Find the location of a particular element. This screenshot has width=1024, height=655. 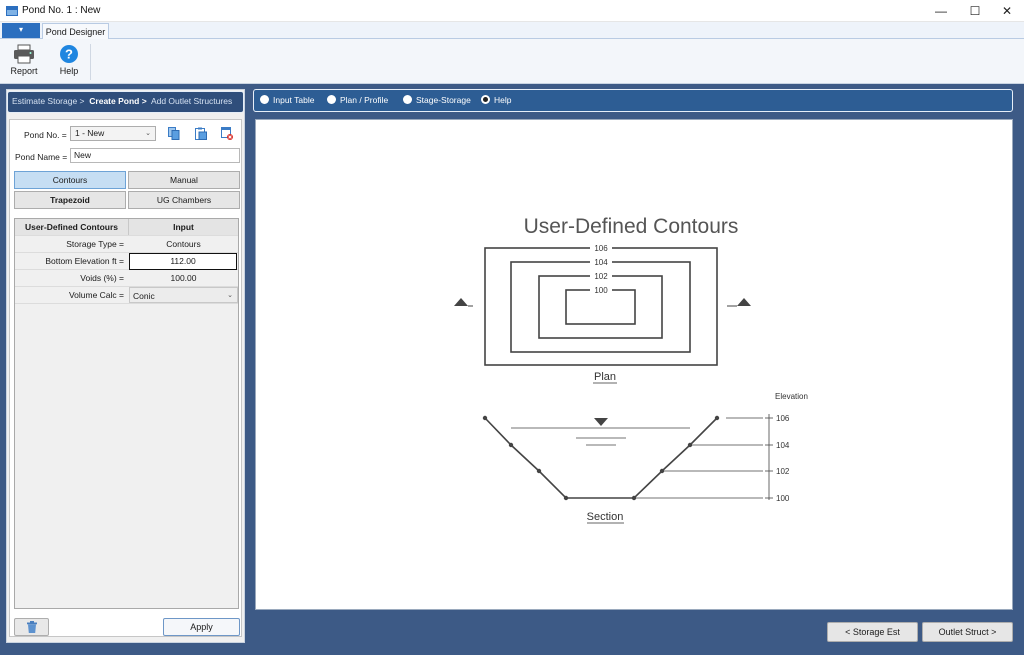

delete-button is located at coordinates (31, 627).